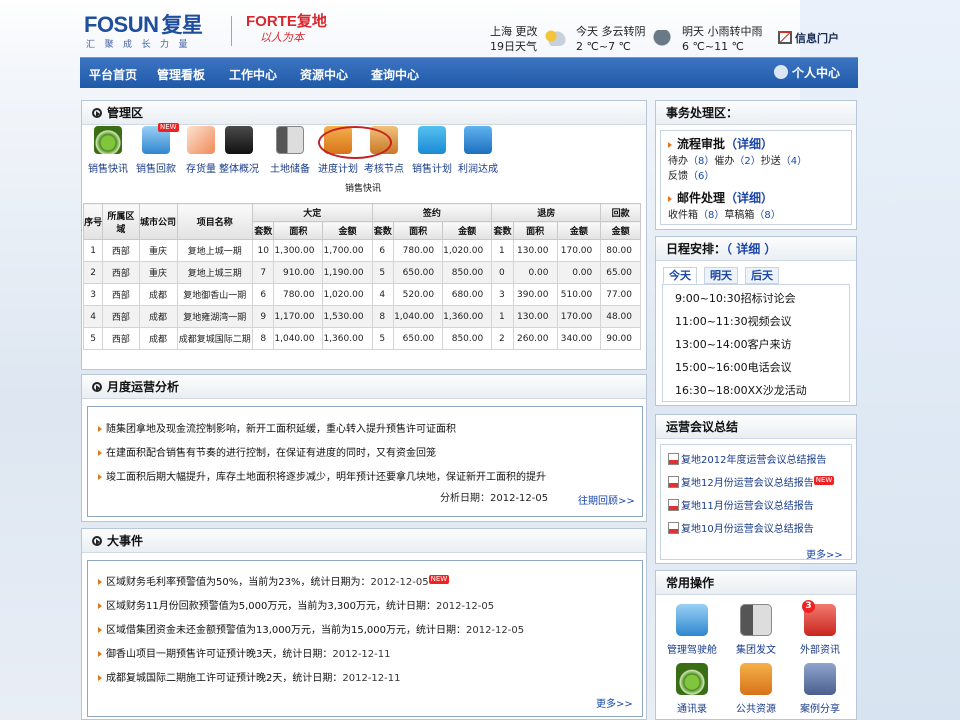  What do you see at coordinates (121, 272) in the screenshot?
I see `table-cell: 西部` at bounding box center [121, 272].